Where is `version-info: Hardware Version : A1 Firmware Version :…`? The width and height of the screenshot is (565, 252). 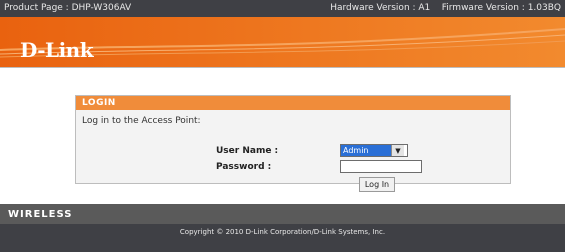
version-info: Hardware Version : A1 Firmware Version :… is located at coordinates (445, 8).